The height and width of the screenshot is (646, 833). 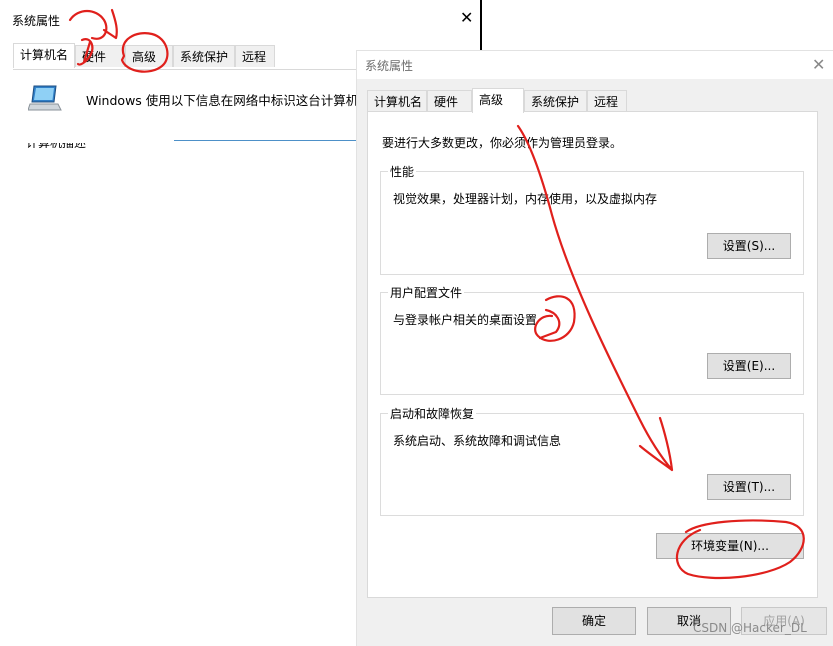 I want to click on back-tab-advanced: 高级, so click(x=149, y=56).